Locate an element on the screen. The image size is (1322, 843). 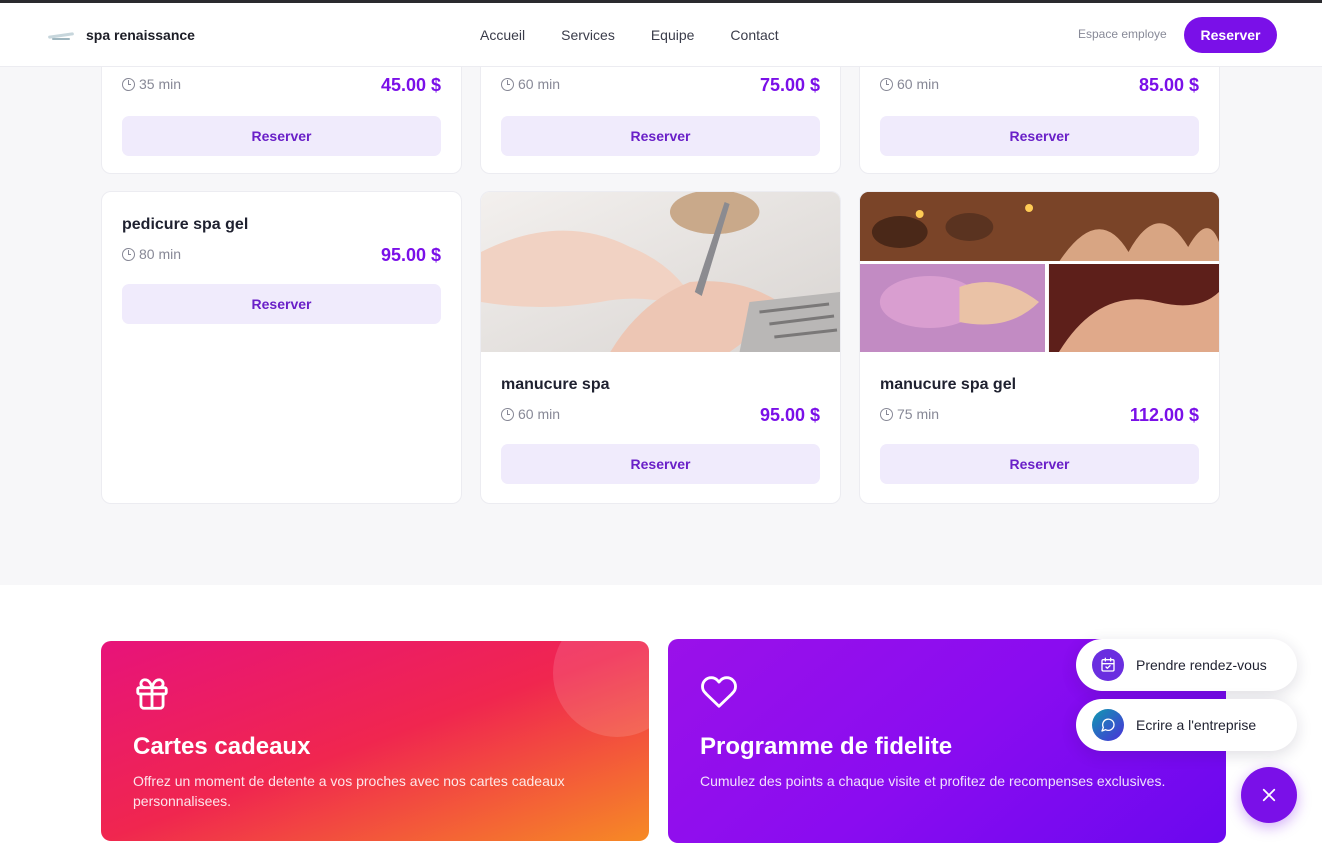
nav-equipe: Equipe is located at coordinates (673, 35).